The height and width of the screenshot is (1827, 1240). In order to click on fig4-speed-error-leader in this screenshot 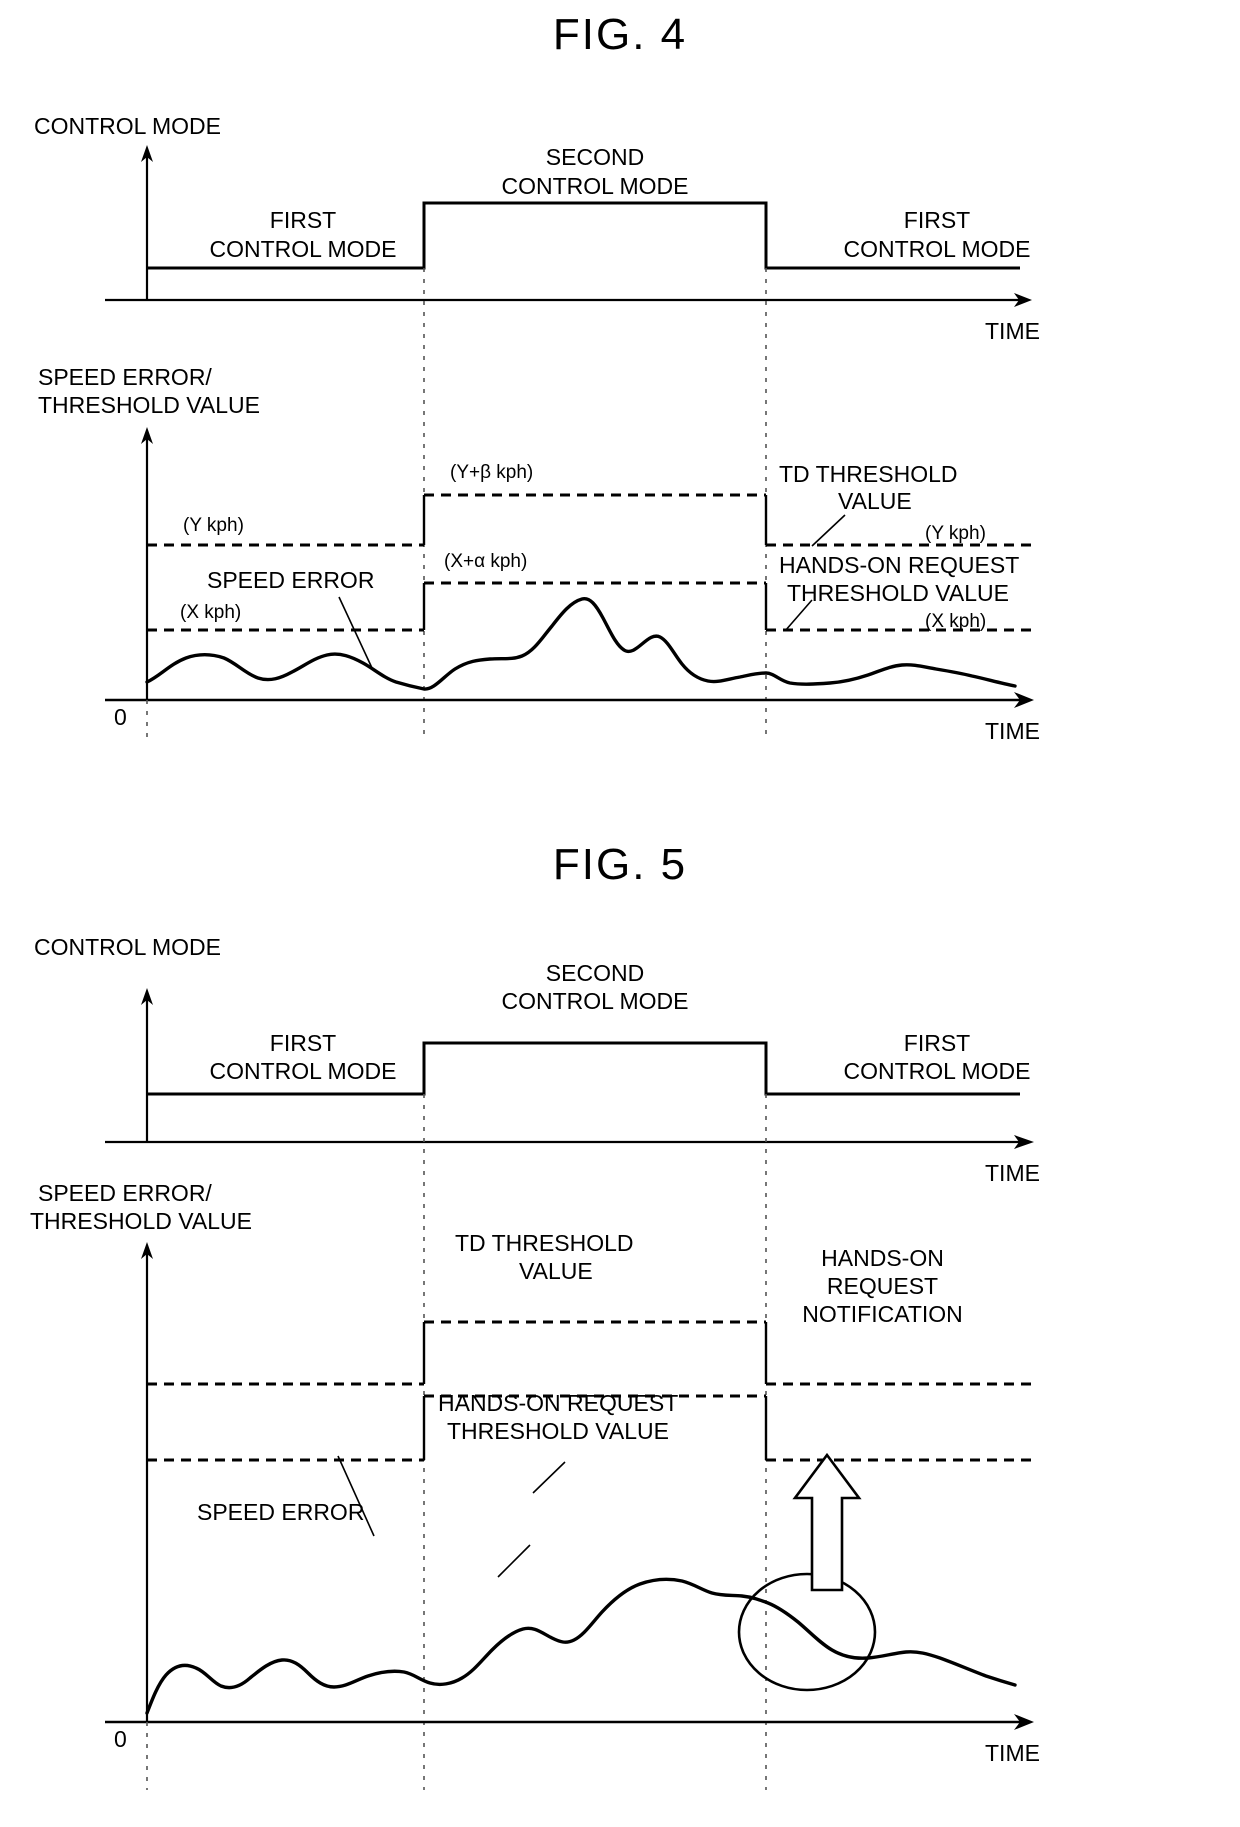, I will do `click(355, 632)`.